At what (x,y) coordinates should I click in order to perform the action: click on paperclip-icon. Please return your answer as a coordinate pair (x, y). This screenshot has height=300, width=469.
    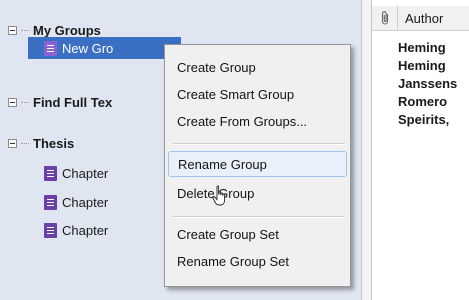
    Looking at the image, I should click on (384, 18).